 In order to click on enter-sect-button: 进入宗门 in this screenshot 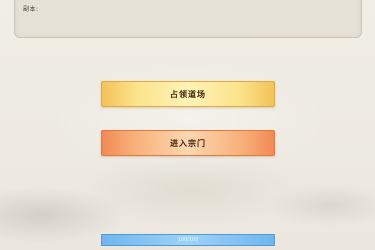, I will do `click(188, 143)`.